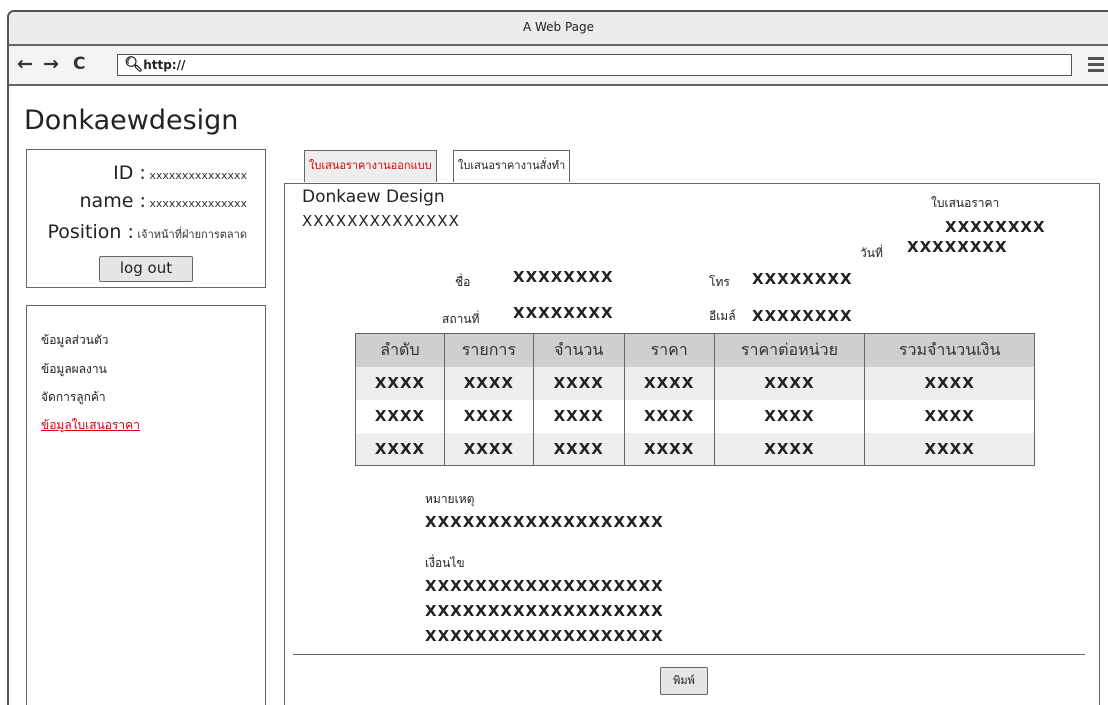  What do you see at coordinates (146, 269) in the screenshot?
I see `logout-button: log out` at bounding box center [146, 269].